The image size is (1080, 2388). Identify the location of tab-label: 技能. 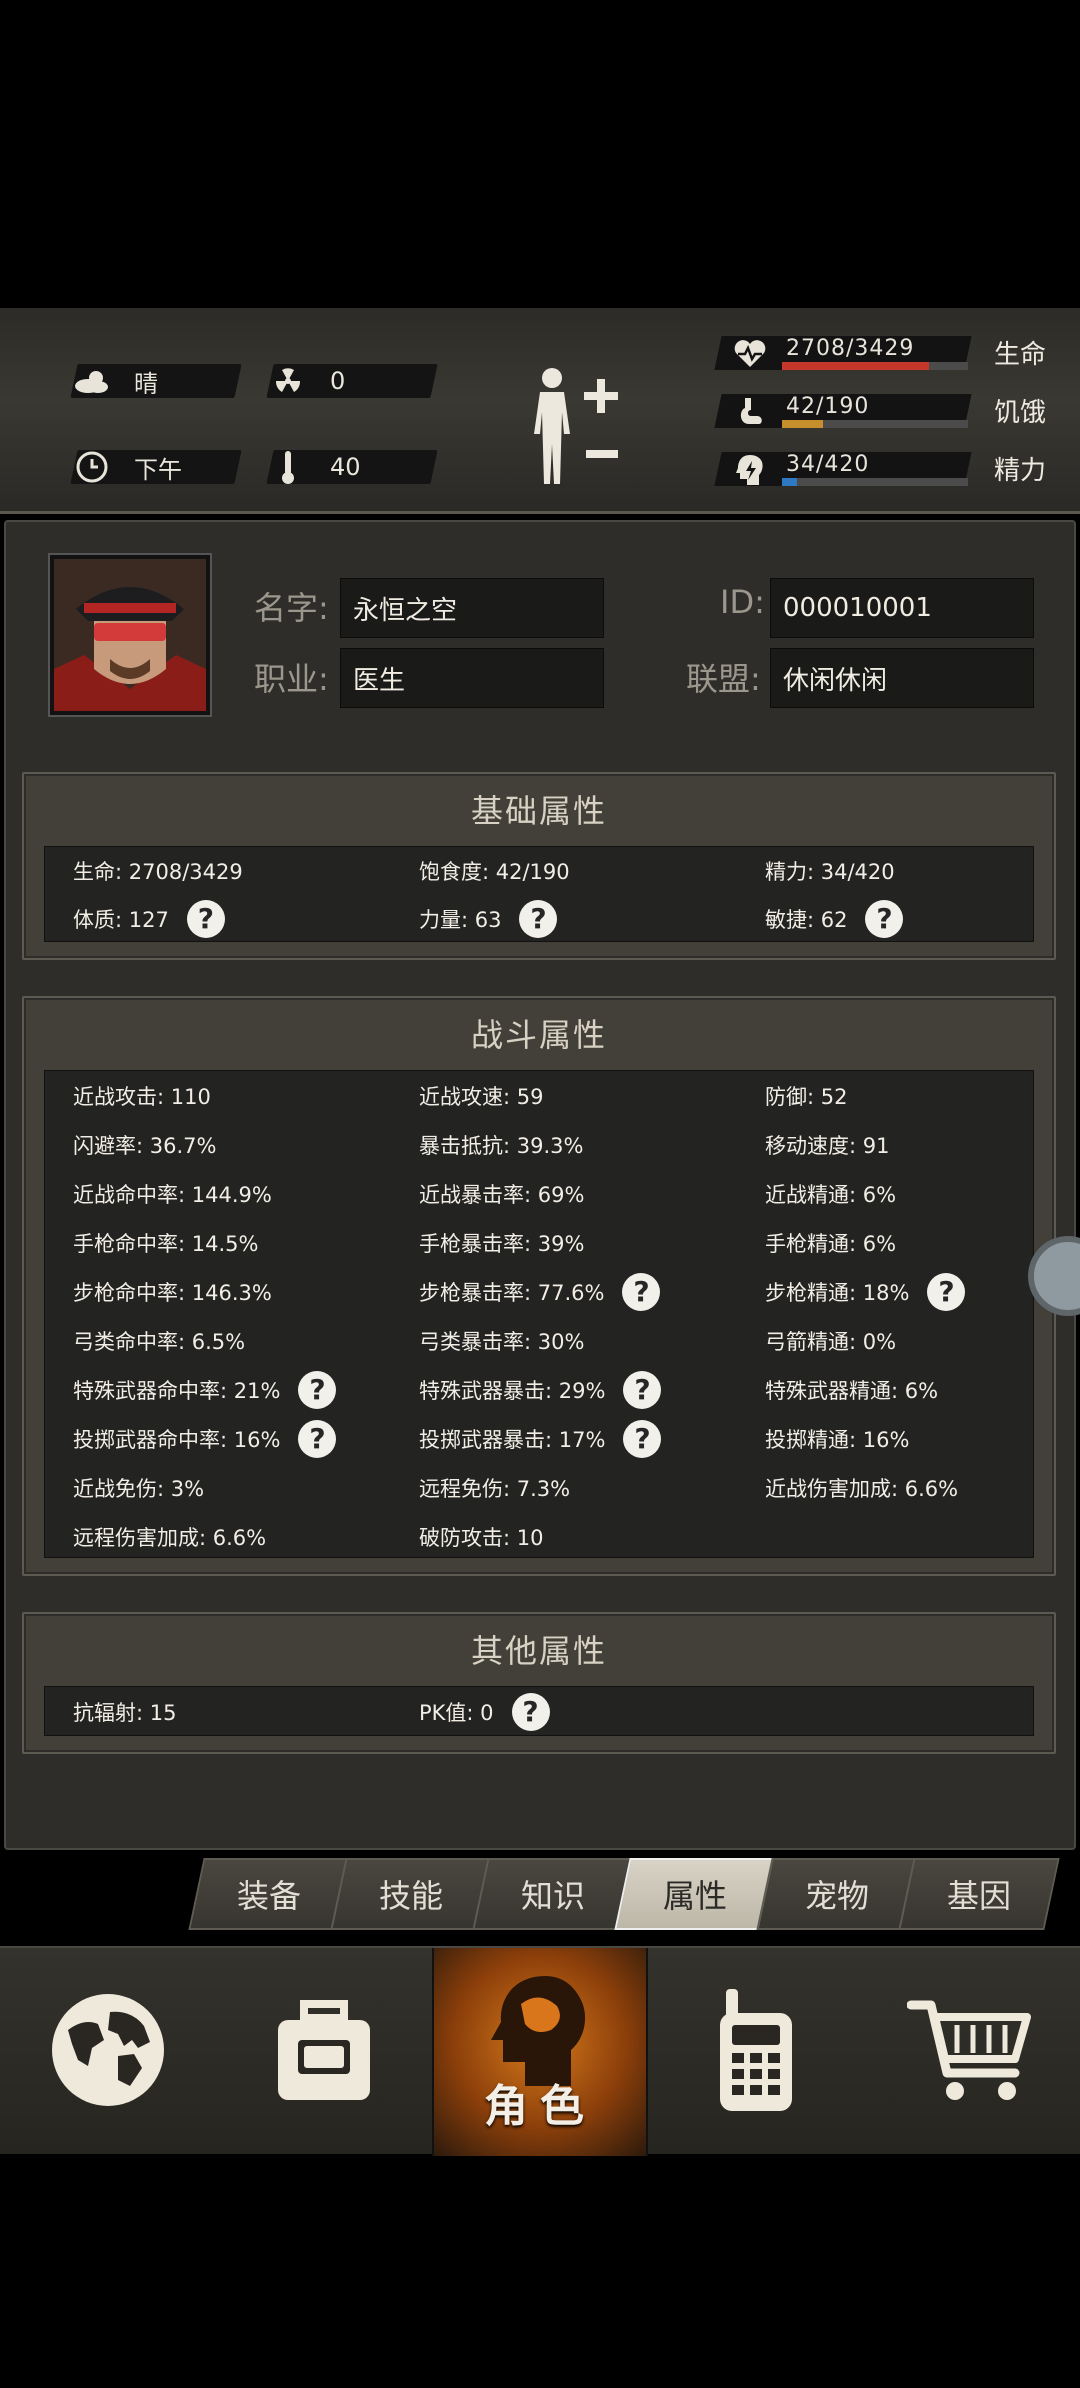
(410, 1896).